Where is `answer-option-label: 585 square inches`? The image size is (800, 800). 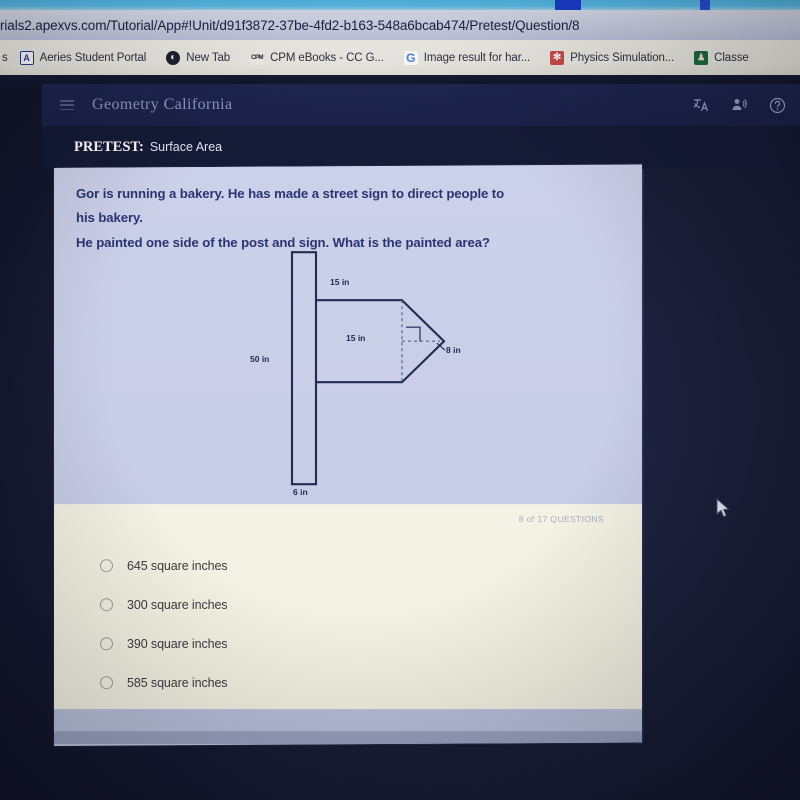
answer-option-label: 585 square inches is located at coordinates (177, 682).